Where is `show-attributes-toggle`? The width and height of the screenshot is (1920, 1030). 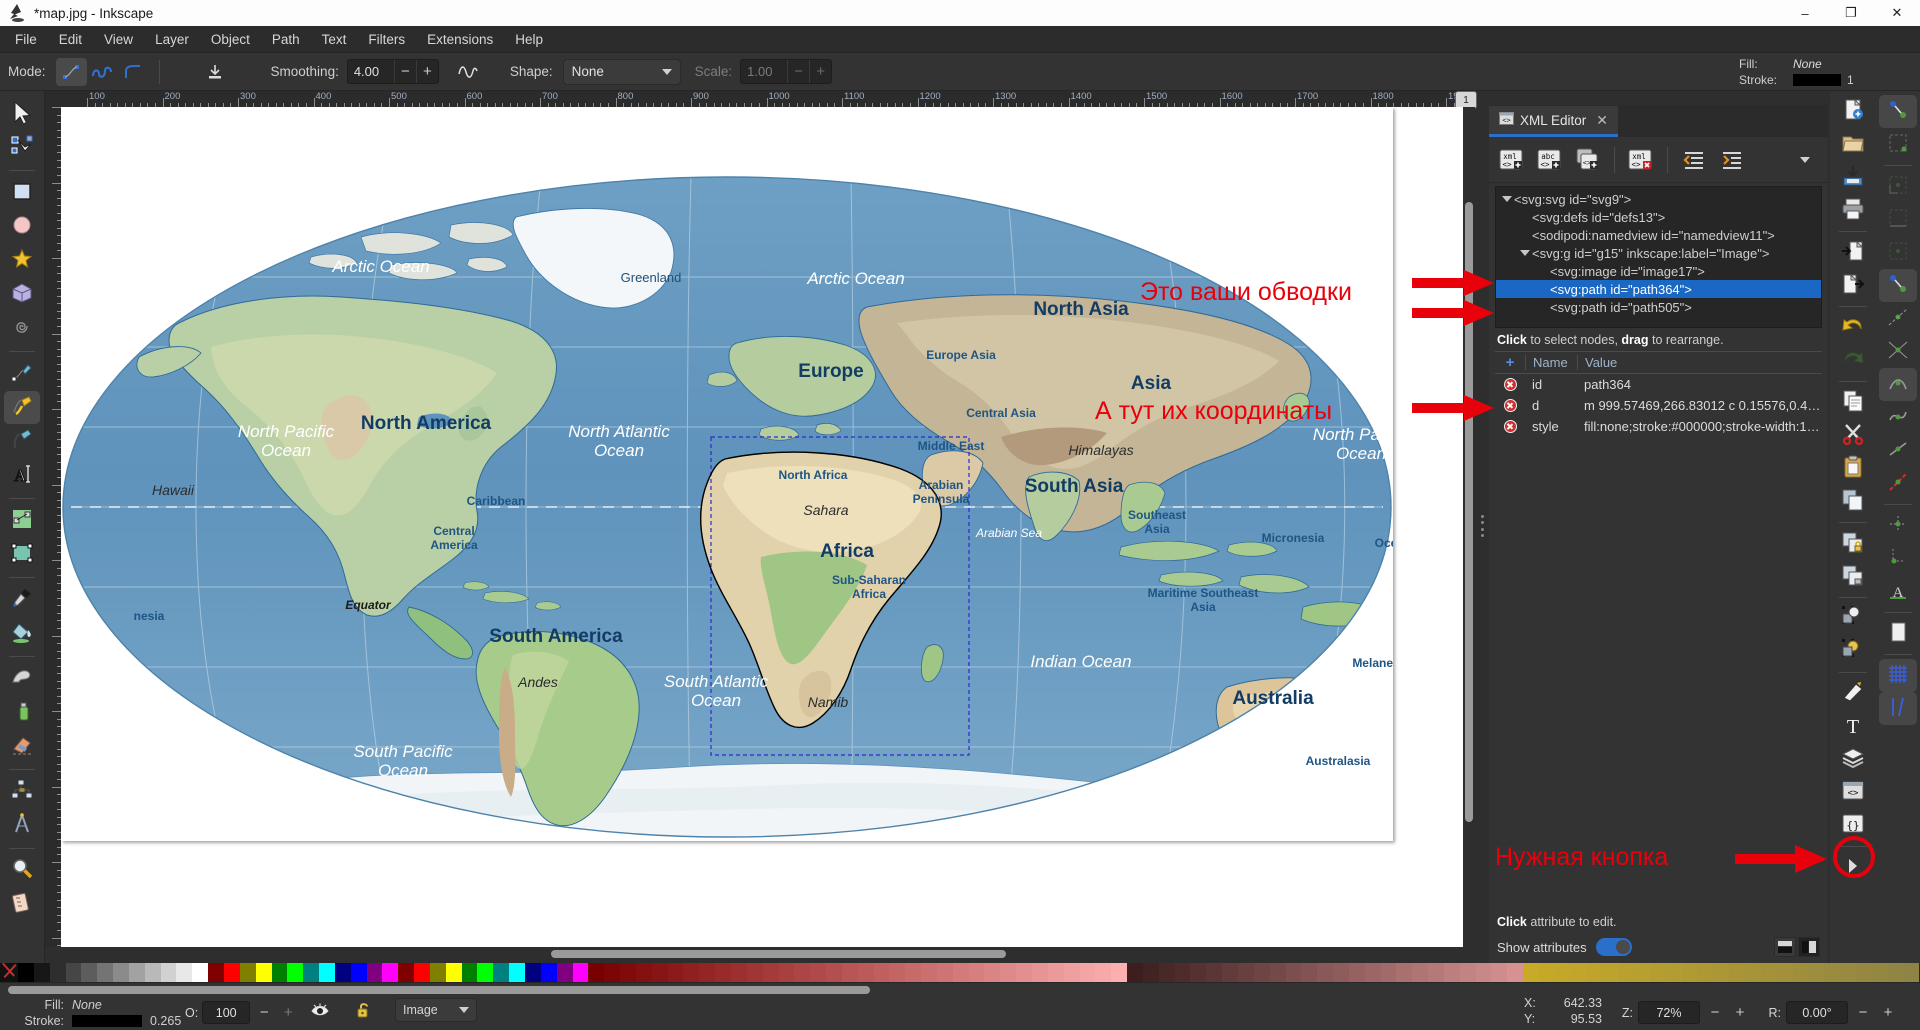
show-attributes-toggle is located at coordinates (1613, 947).